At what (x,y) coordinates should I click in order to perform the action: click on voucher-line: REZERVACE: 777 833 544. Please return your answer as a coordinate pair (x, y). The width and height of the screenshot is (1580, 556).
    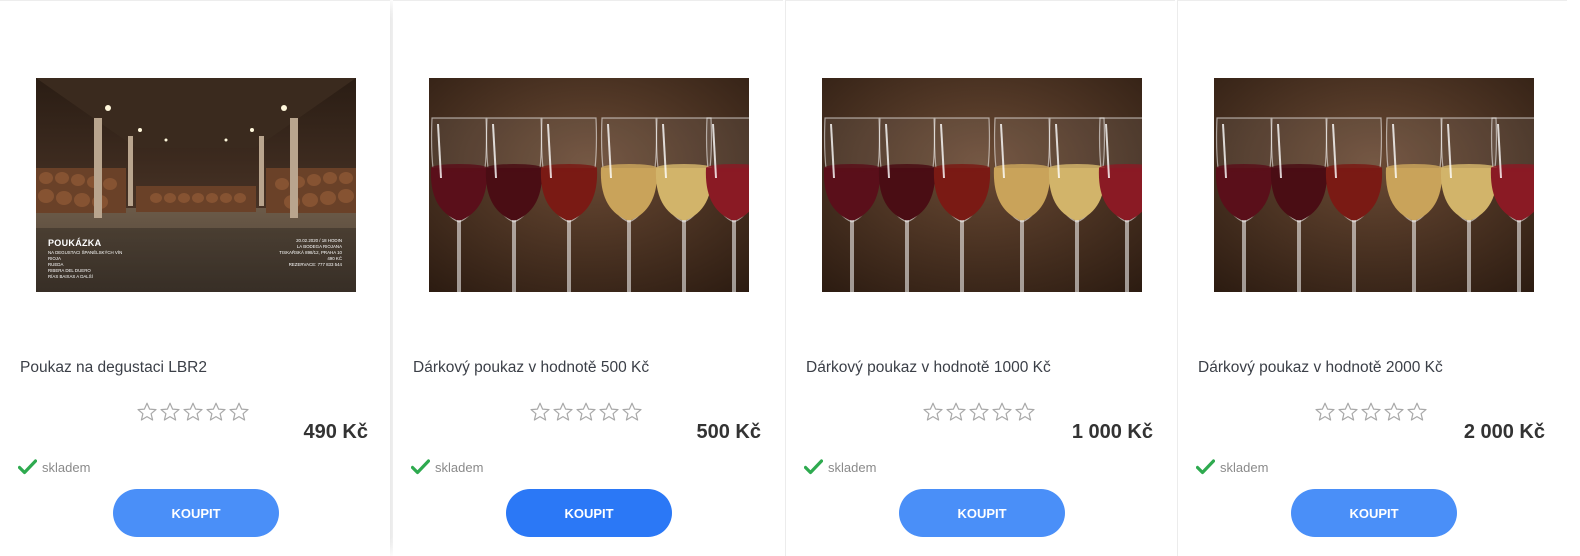
    Looking at the image, I should click on (315, 264).